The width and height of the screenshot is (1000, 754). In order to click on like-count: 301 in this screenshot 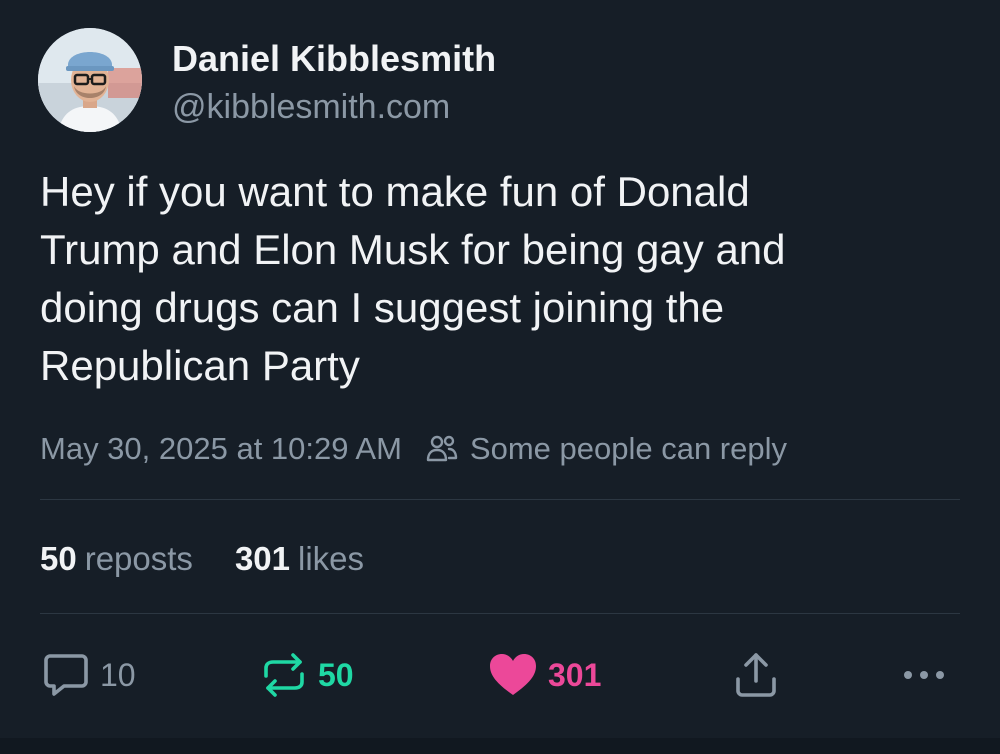, I will do `click(575, 674)`.